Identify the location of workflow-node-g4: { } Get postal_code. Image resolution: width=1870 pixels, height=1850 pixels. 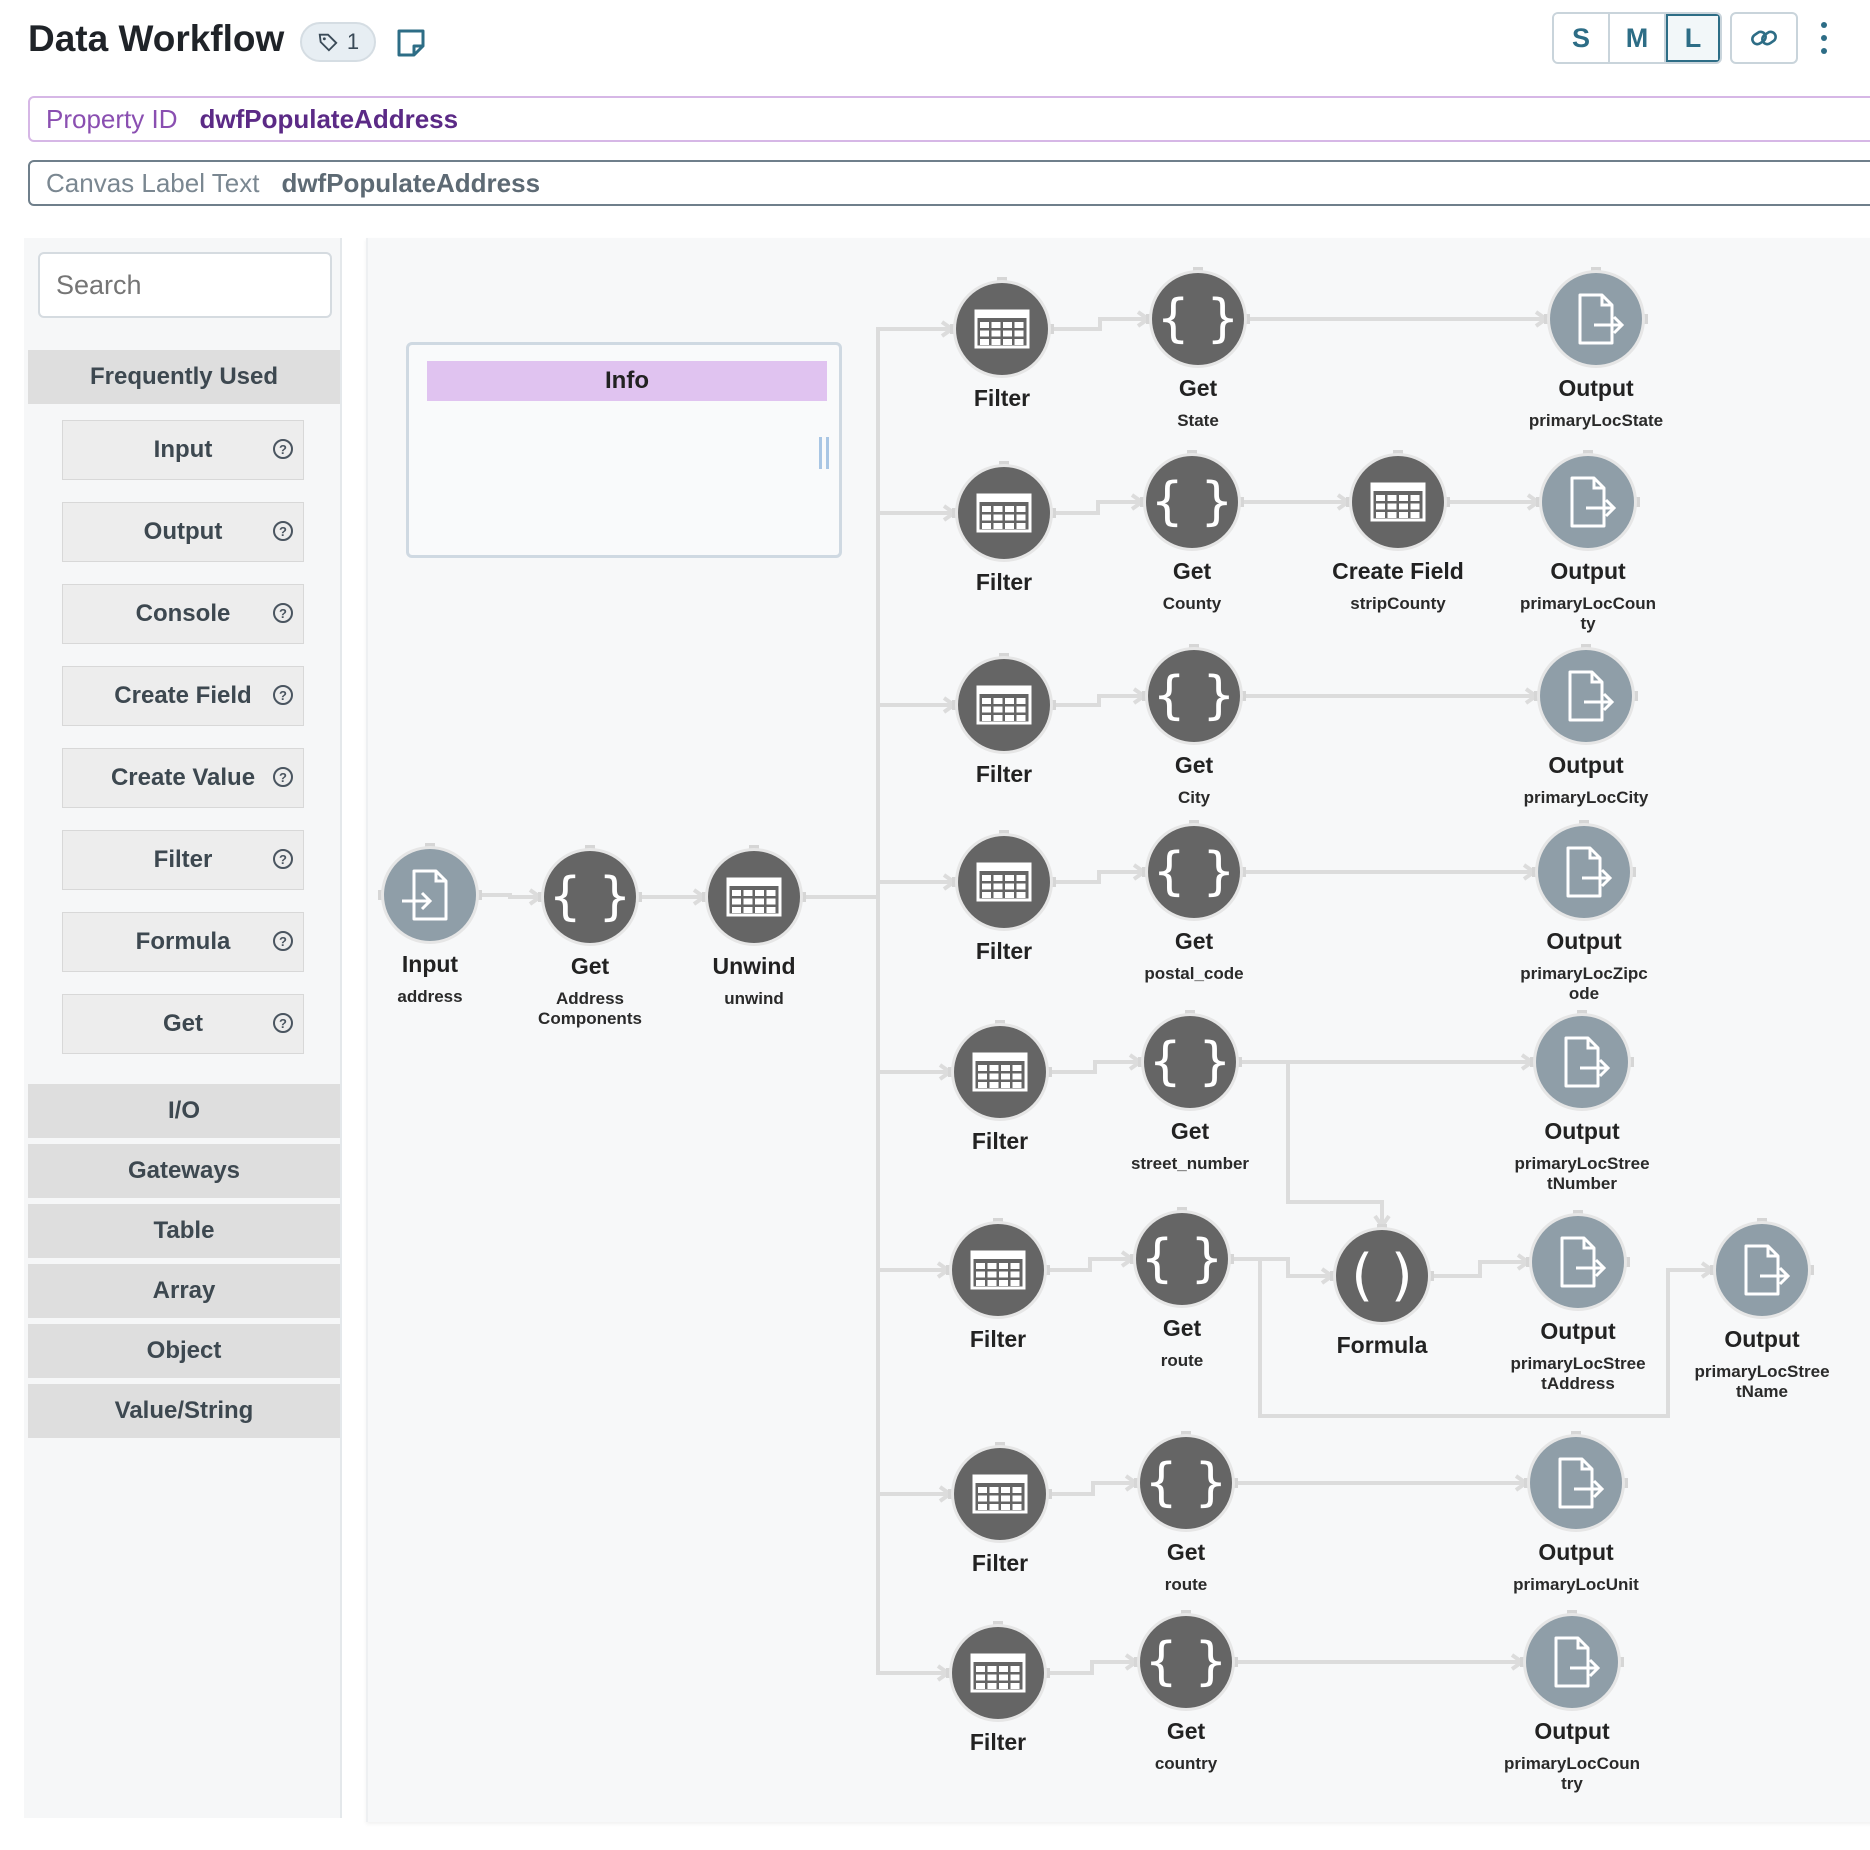
(1194, 901).